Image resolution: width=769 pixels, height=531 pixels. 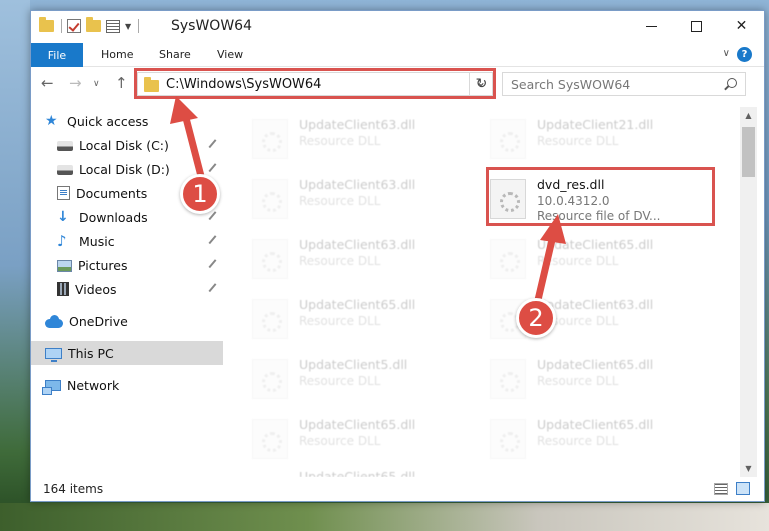 I want to click on drive-icon, so click(x=65, y=170).